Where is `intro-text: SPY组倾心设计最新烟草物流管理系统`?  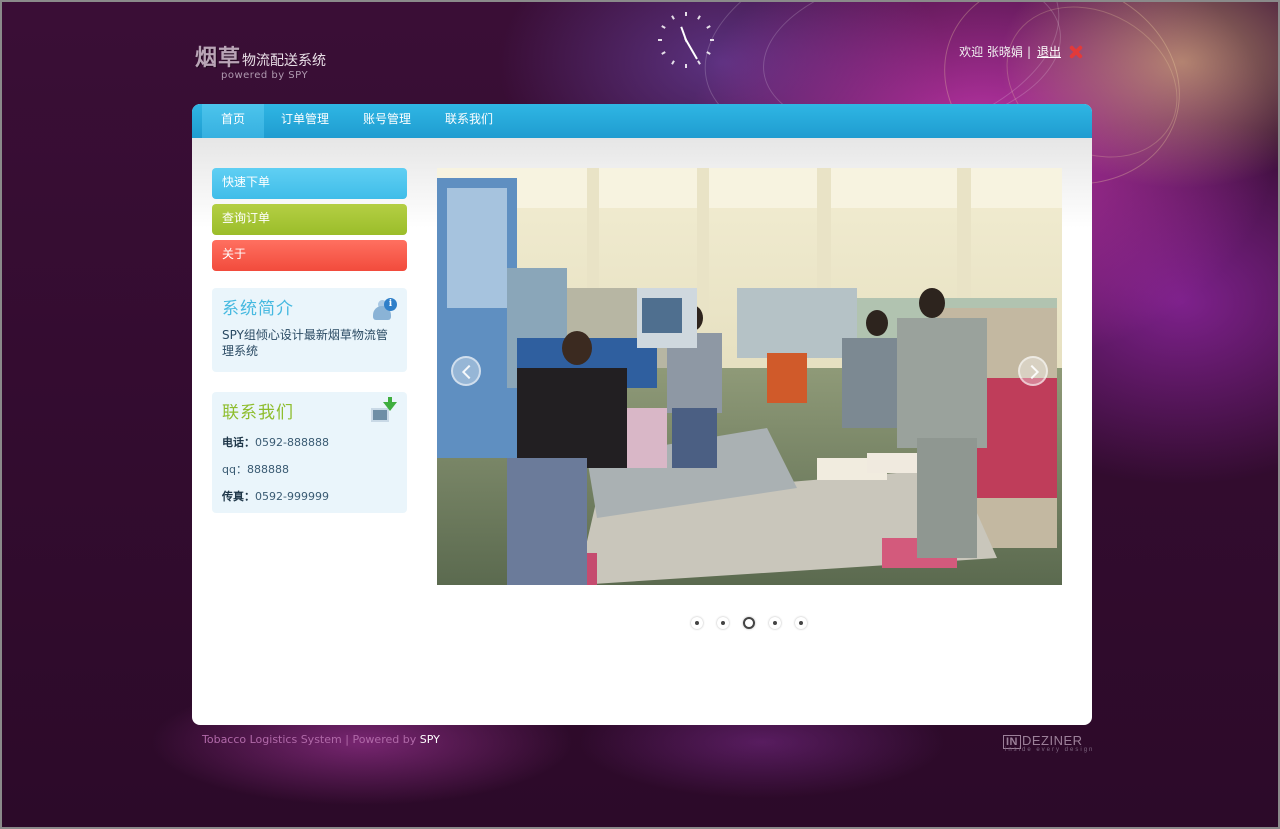
intro-text: SPY组倾心设计最新烟草物流管理系统 is located at coordinates (305, 343).